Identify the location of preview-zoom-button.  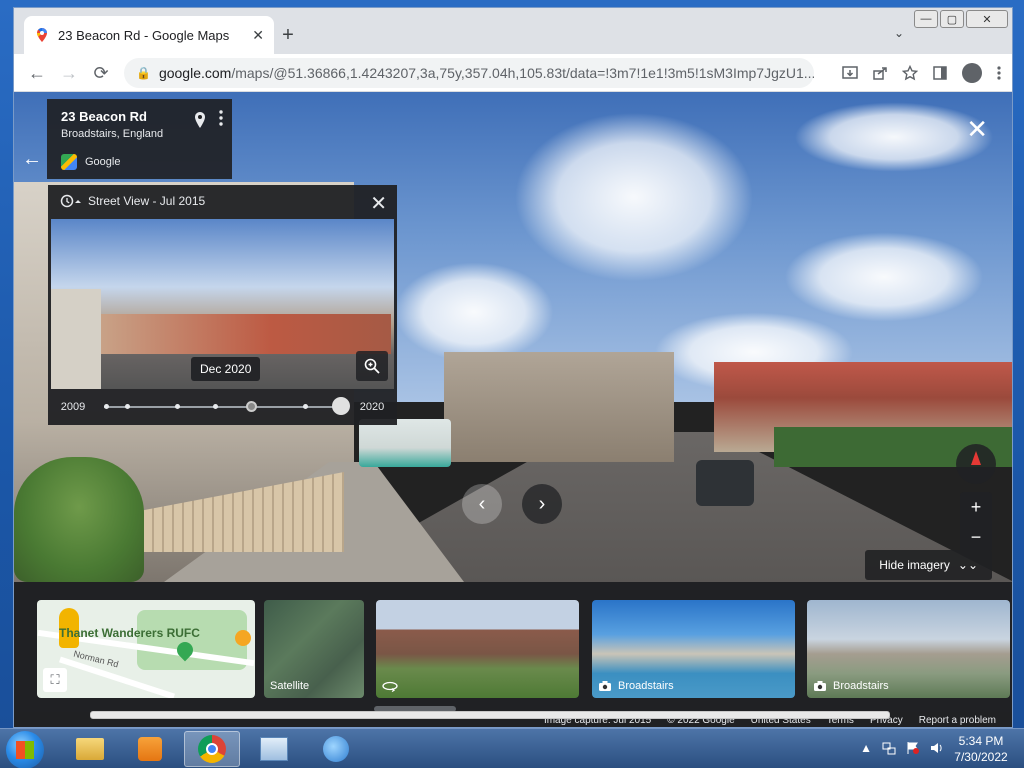
(372, 366).